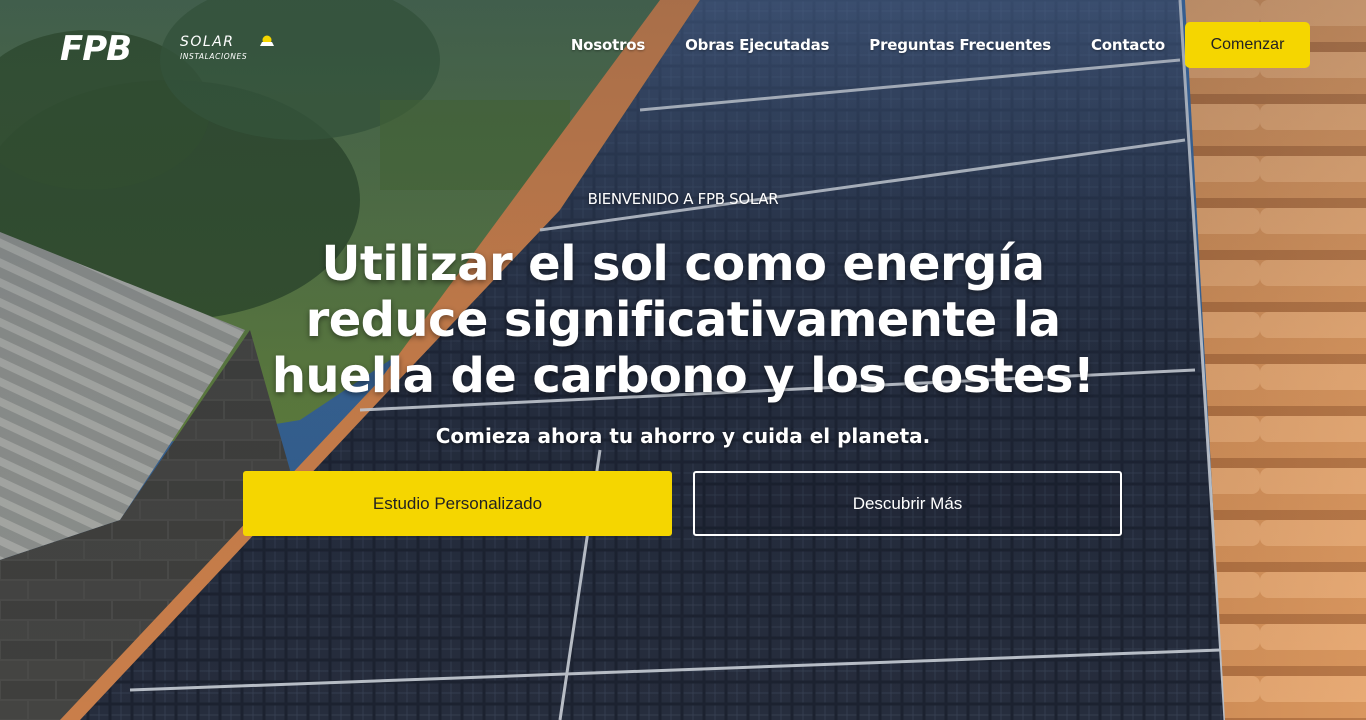 This screenshot has height=720, width=1366. What do you see at coordinates (683, 199) in the screenshot?
I see `hero-eyebrow: BIENVENIDO A FPB SOLAR` at bounding box center [683, 199].